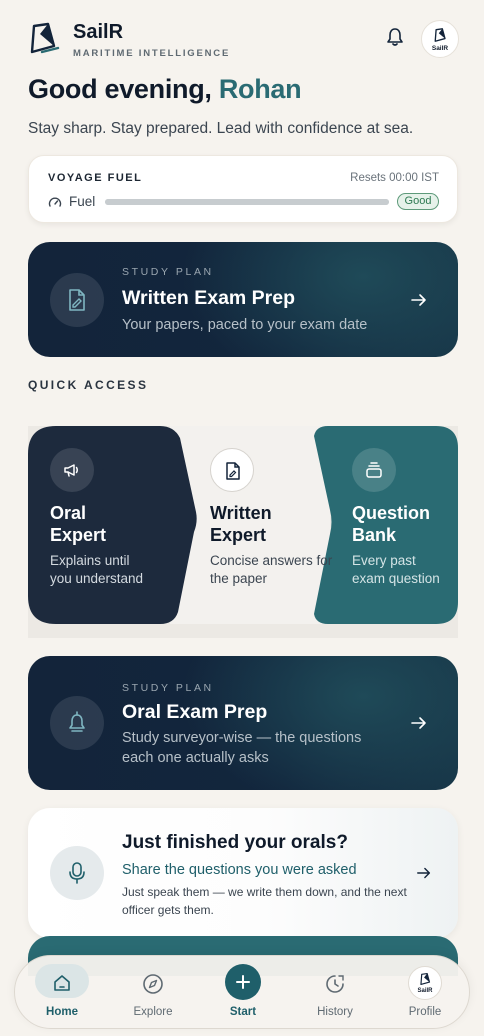 The height and width of the screenshot is (1036, 484). What do you see at coordinates (82, 201) in the screenshot?
I see `fuel-label: Fuel` at bounding box center [82, 201].